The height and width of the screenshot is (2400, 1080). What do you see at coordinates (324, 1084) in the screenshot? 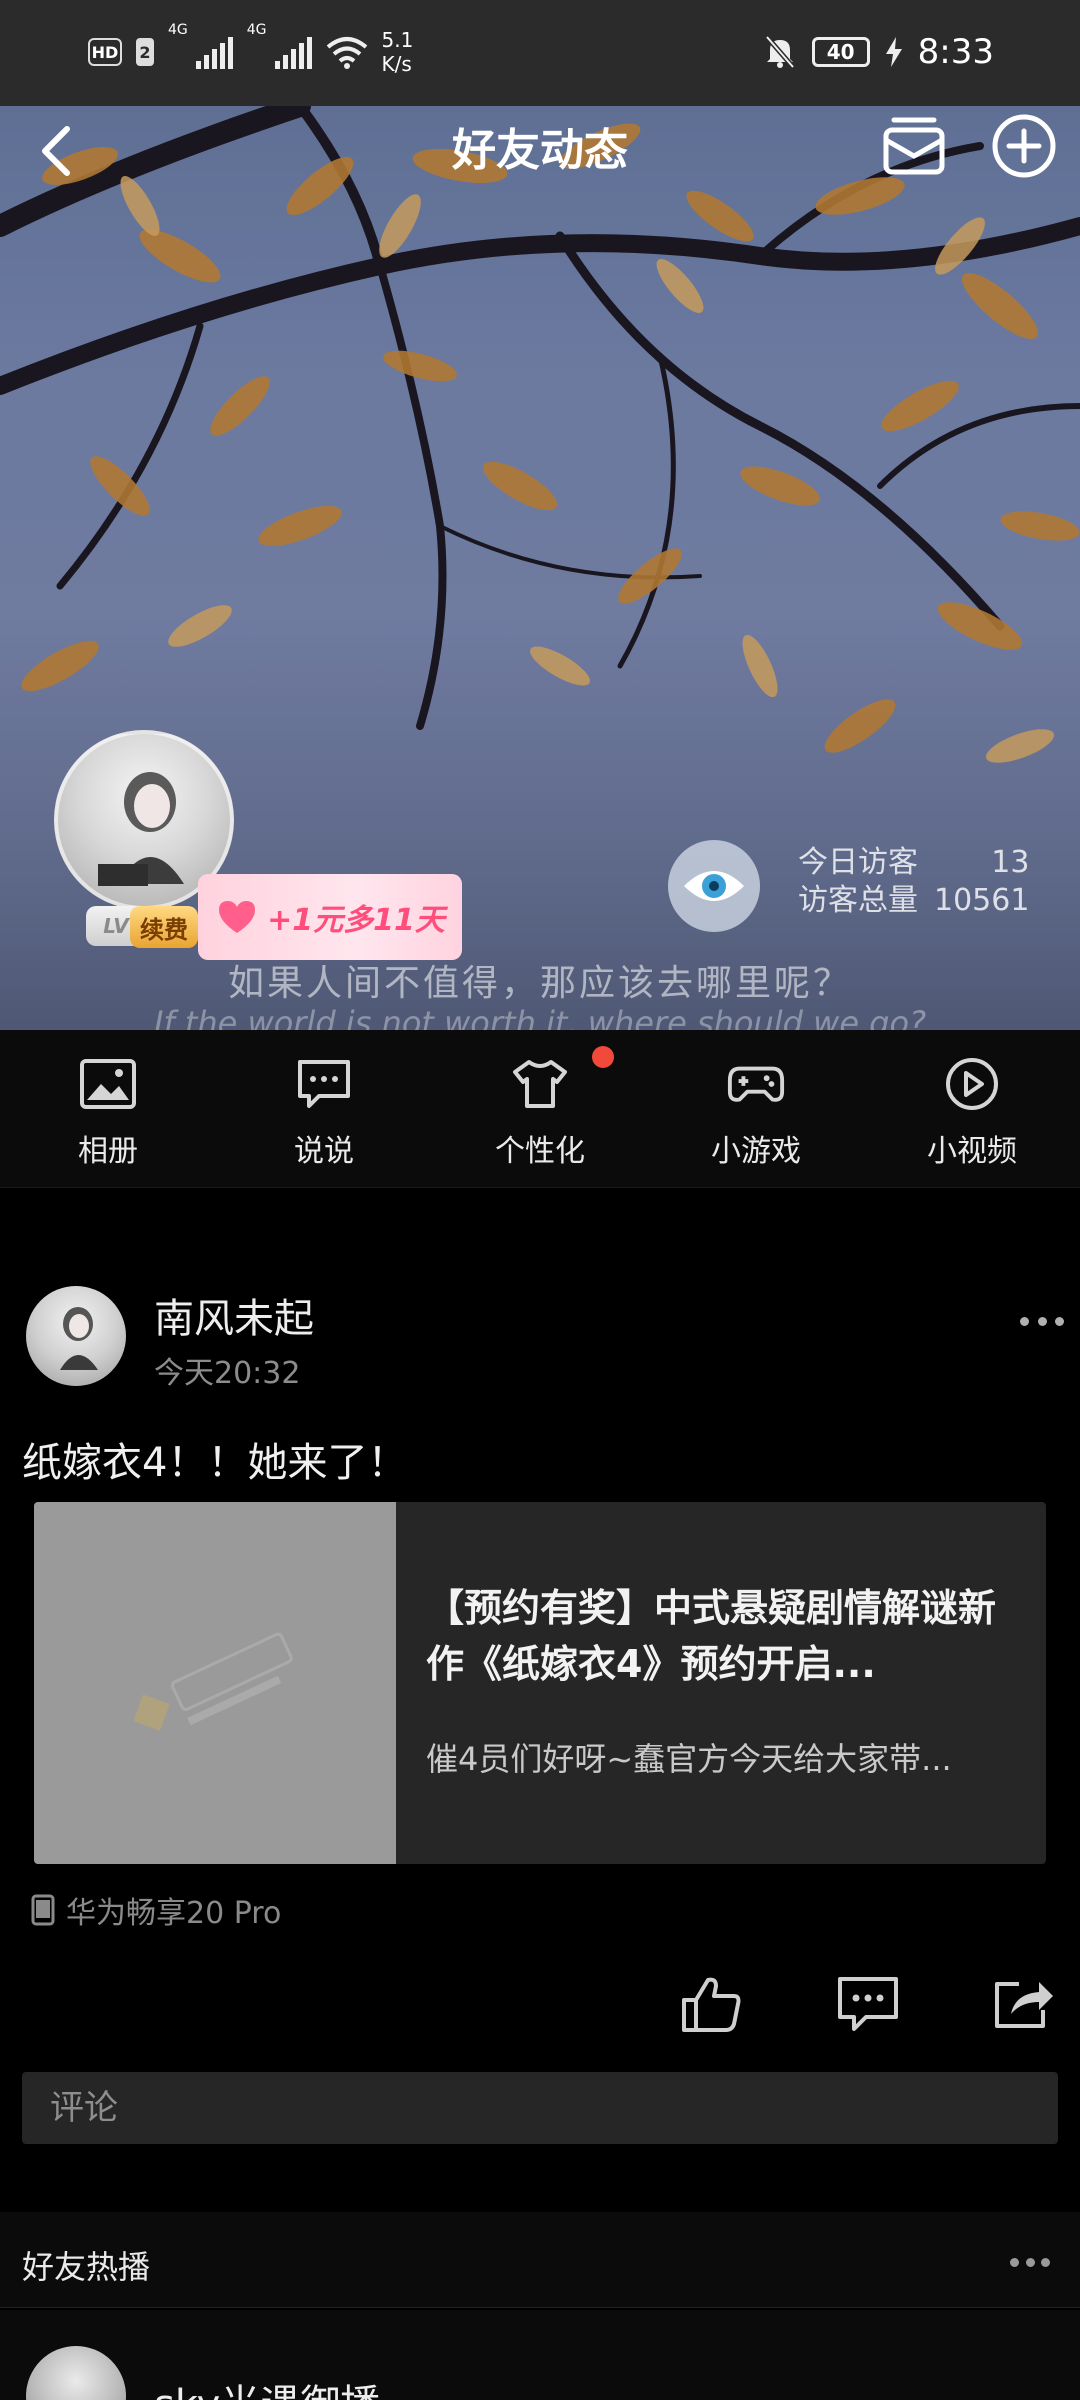
I see `chat-icon` at bounding box center [324, 1084].